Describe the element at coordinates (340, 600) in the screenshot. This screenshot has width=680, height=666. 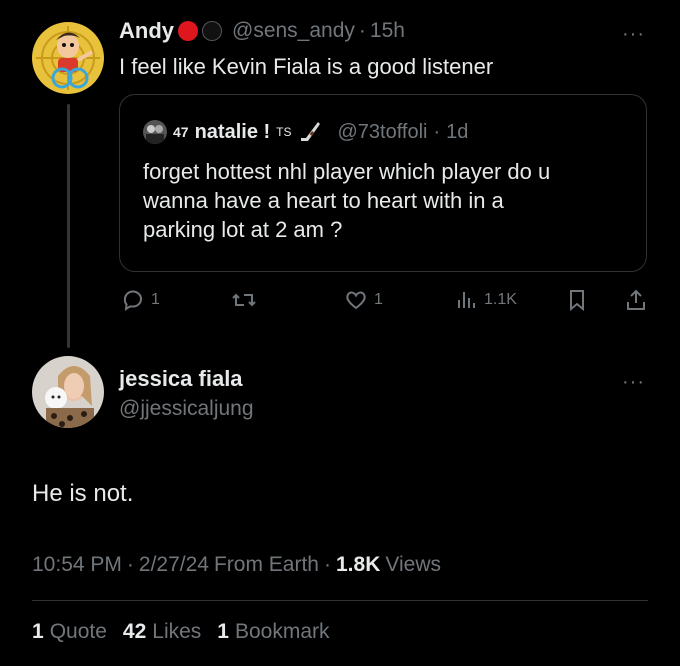
I see `divider` at that location.